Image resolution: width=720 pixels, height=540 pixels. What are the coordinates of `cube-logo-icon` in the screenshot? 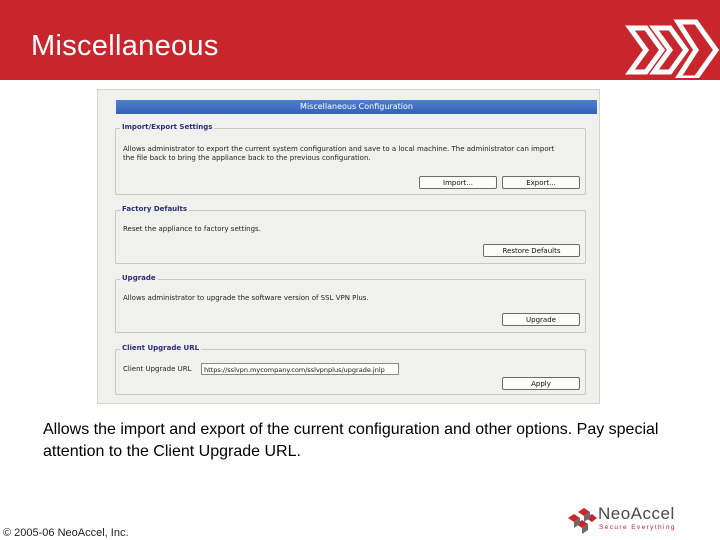 It's located at (582, 521).